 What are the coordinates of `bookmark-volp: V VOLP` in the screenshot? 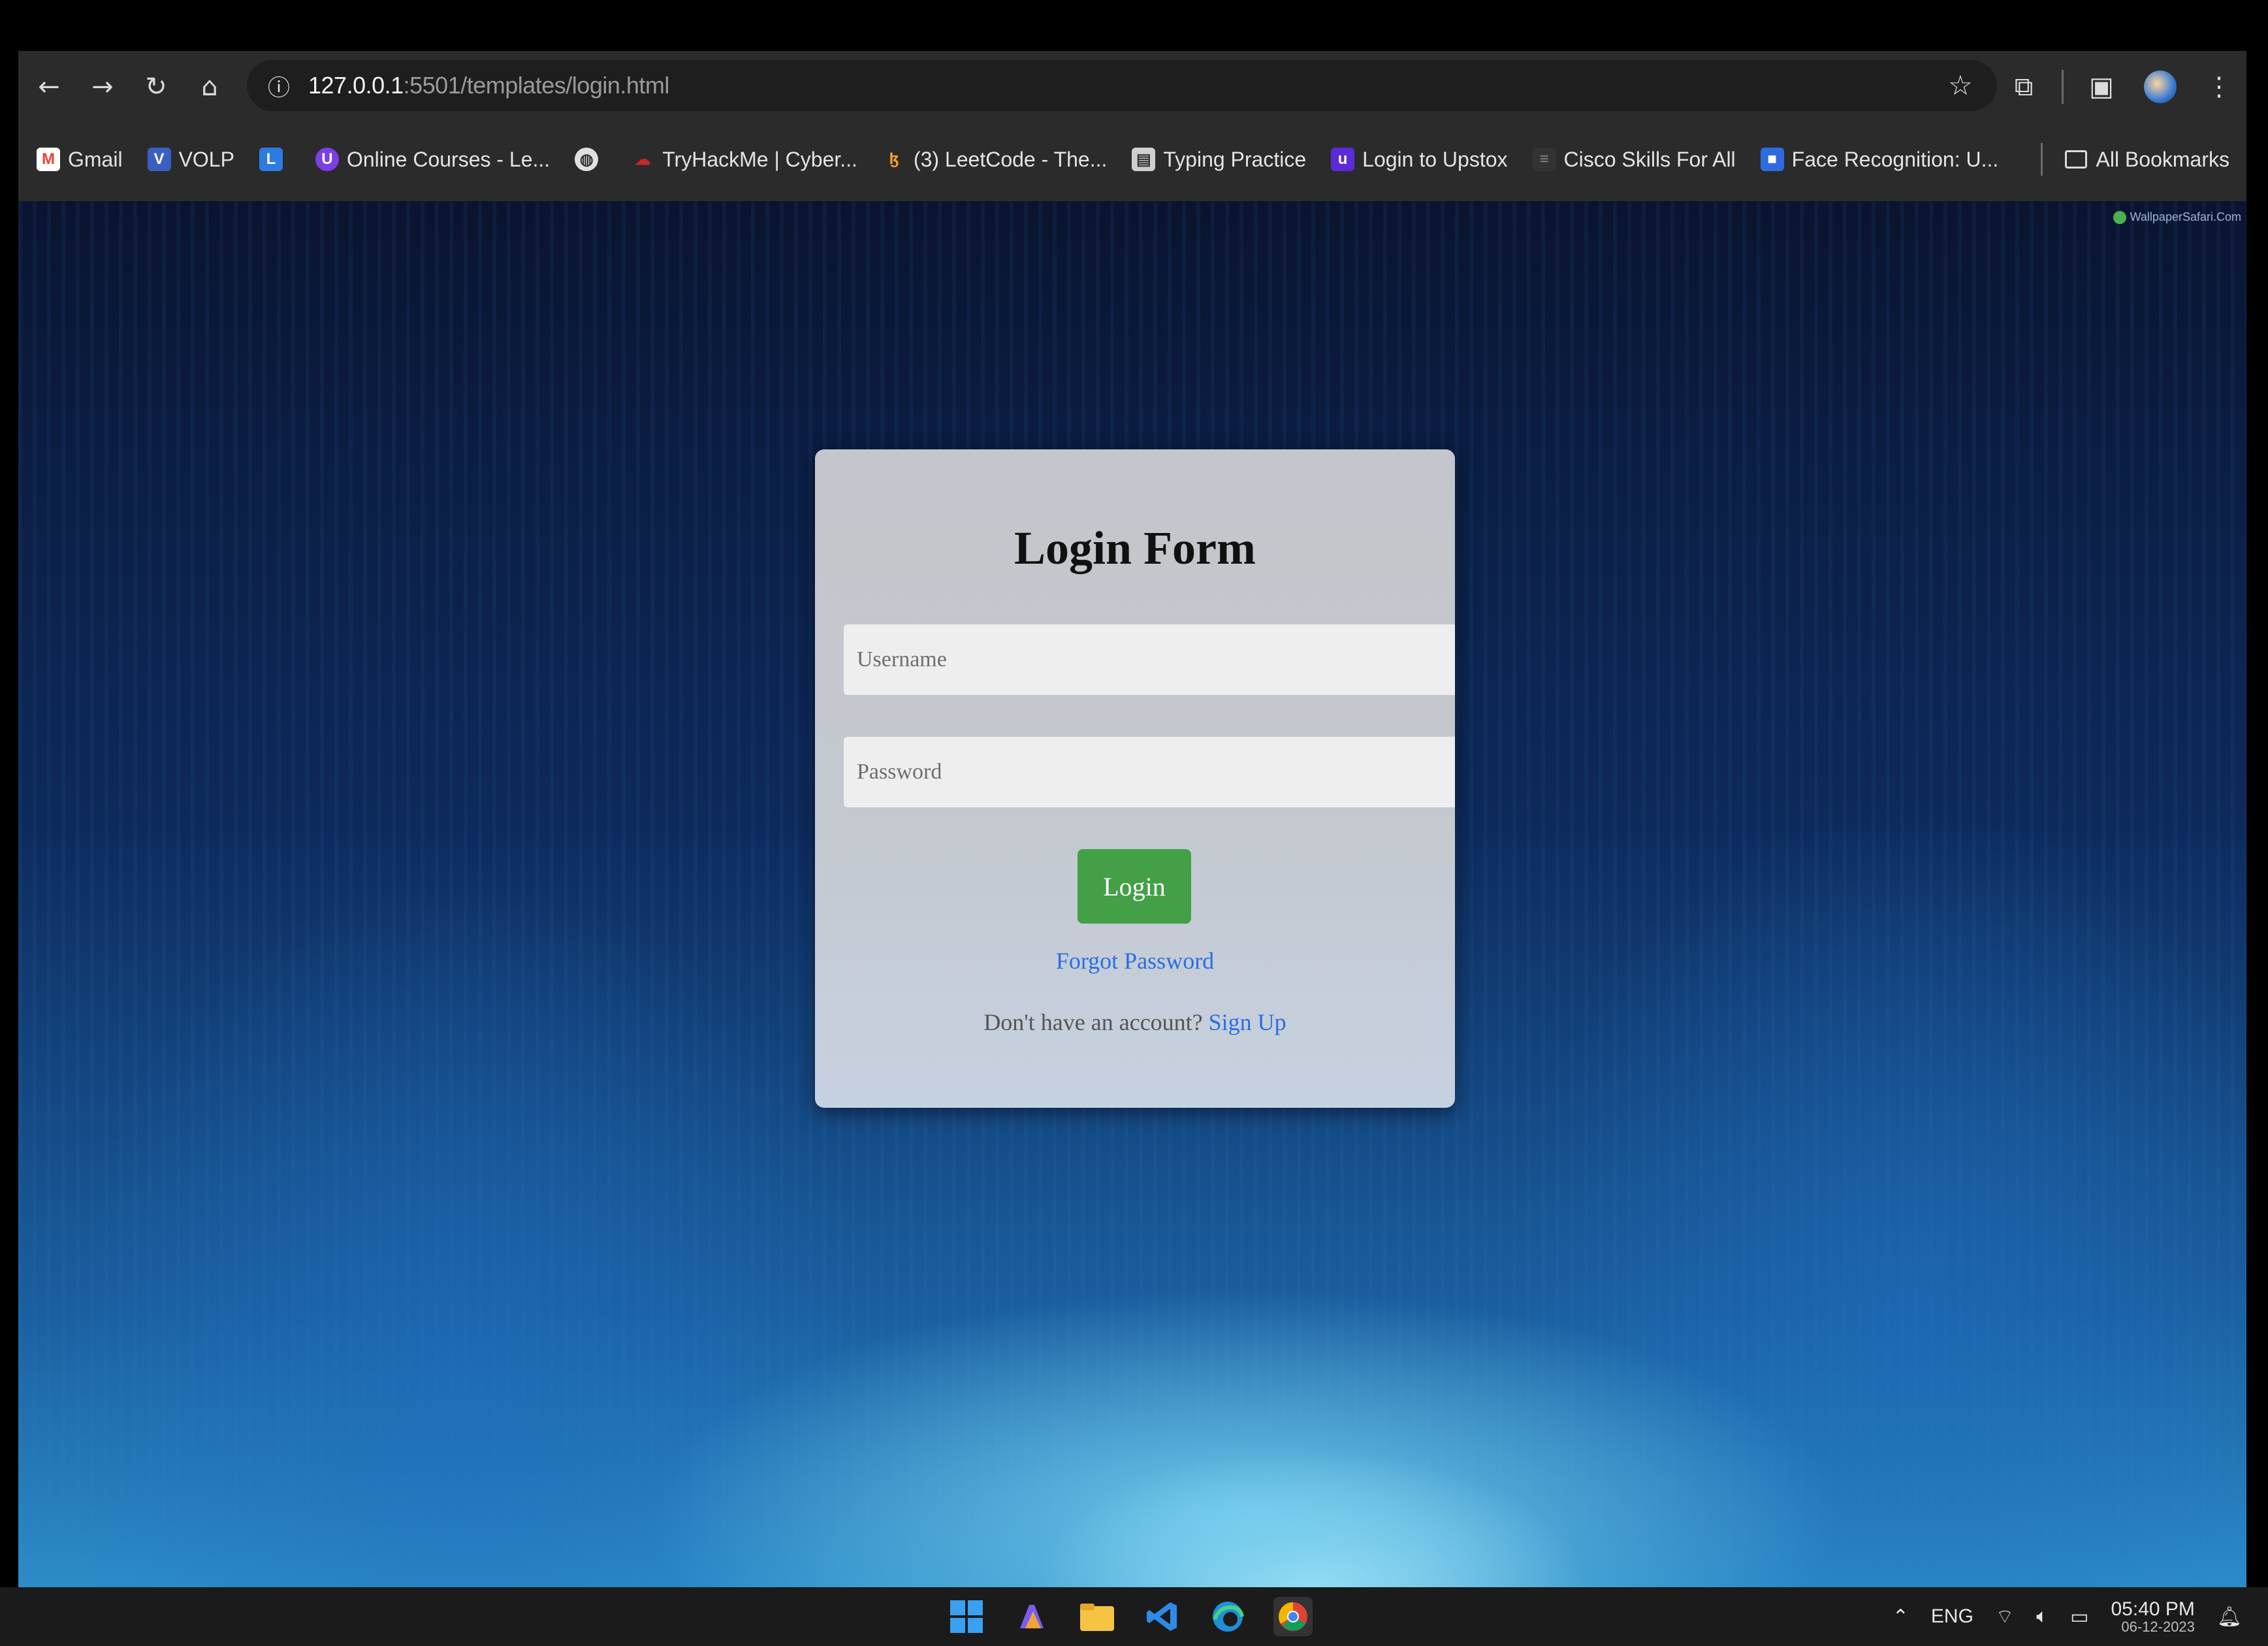 It's located at (190, 159).